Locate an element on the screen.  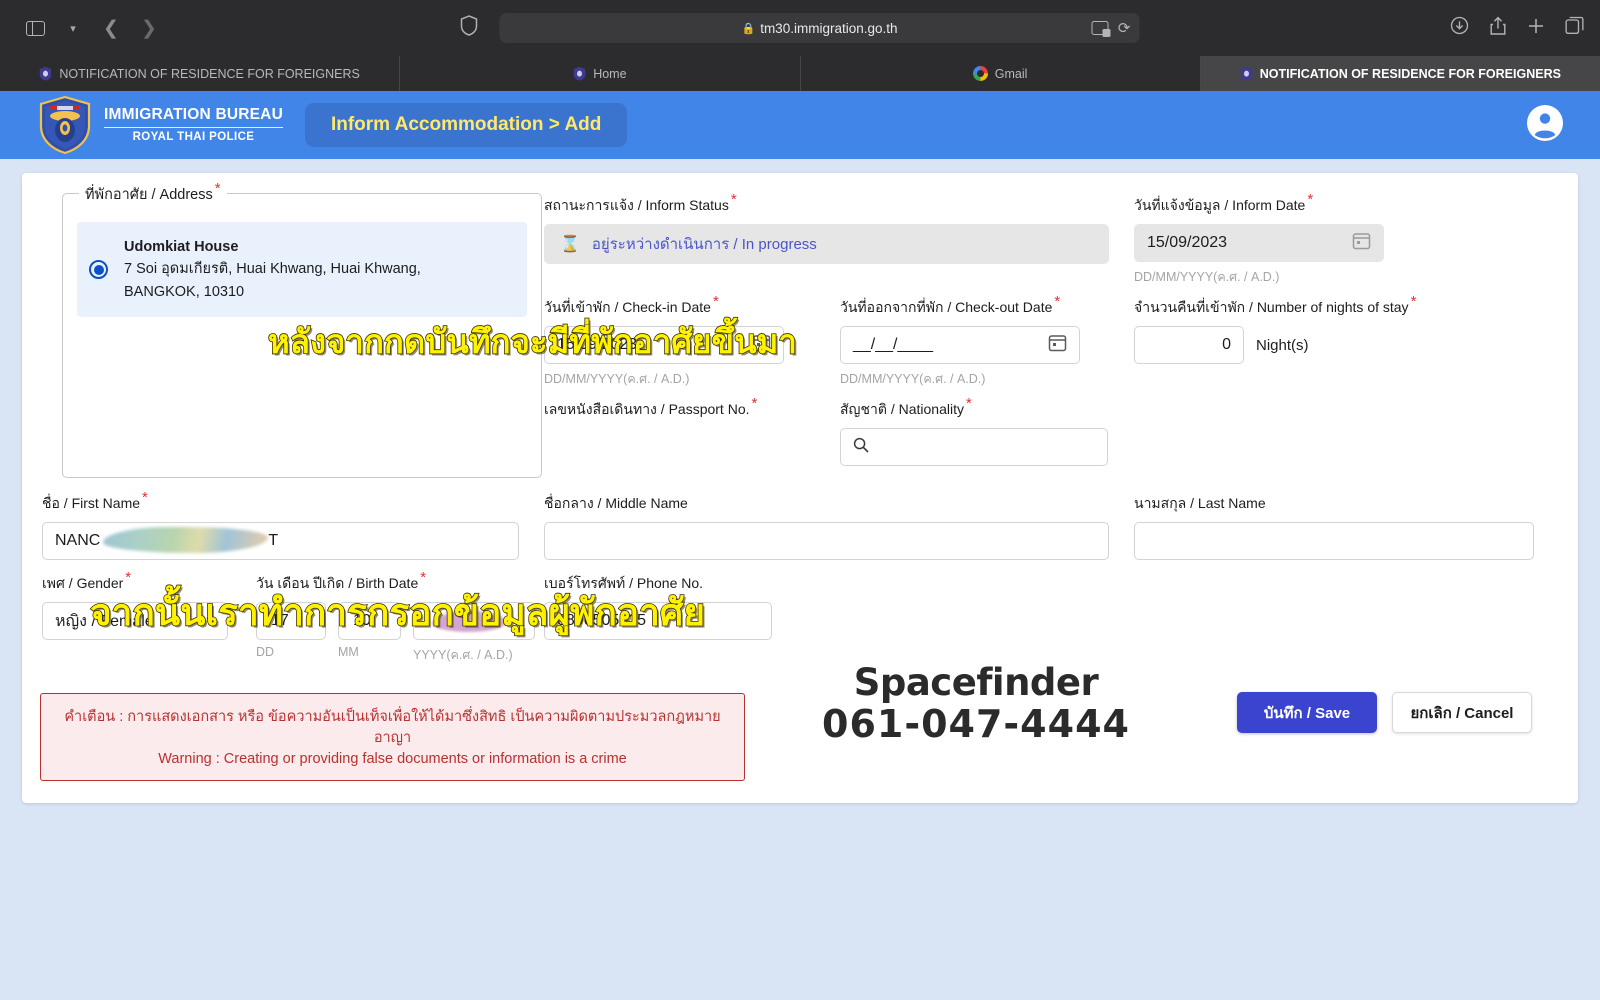
share-icon is located at coordinates (1498, 28).